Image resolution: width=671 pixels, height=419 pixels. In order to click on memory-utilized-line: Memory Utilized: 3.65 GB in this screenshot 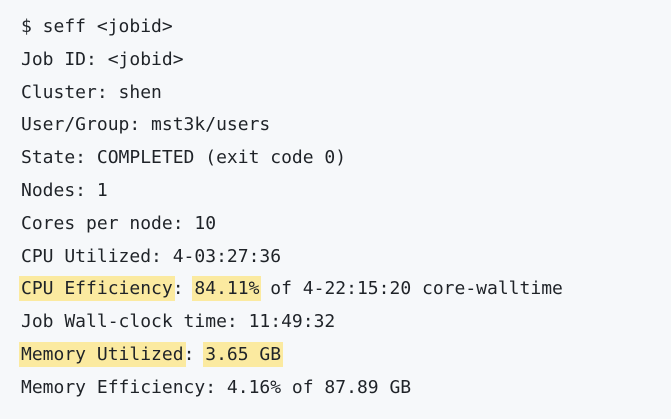, I will do `click(345, 355)`.